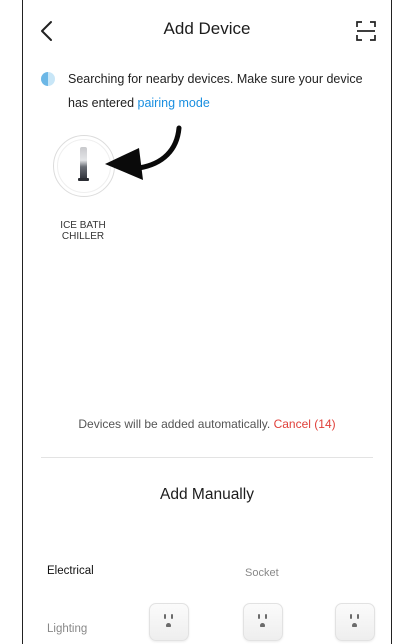  I want to click on device-label: ICE BATH CHILLER, so click(83, 231).